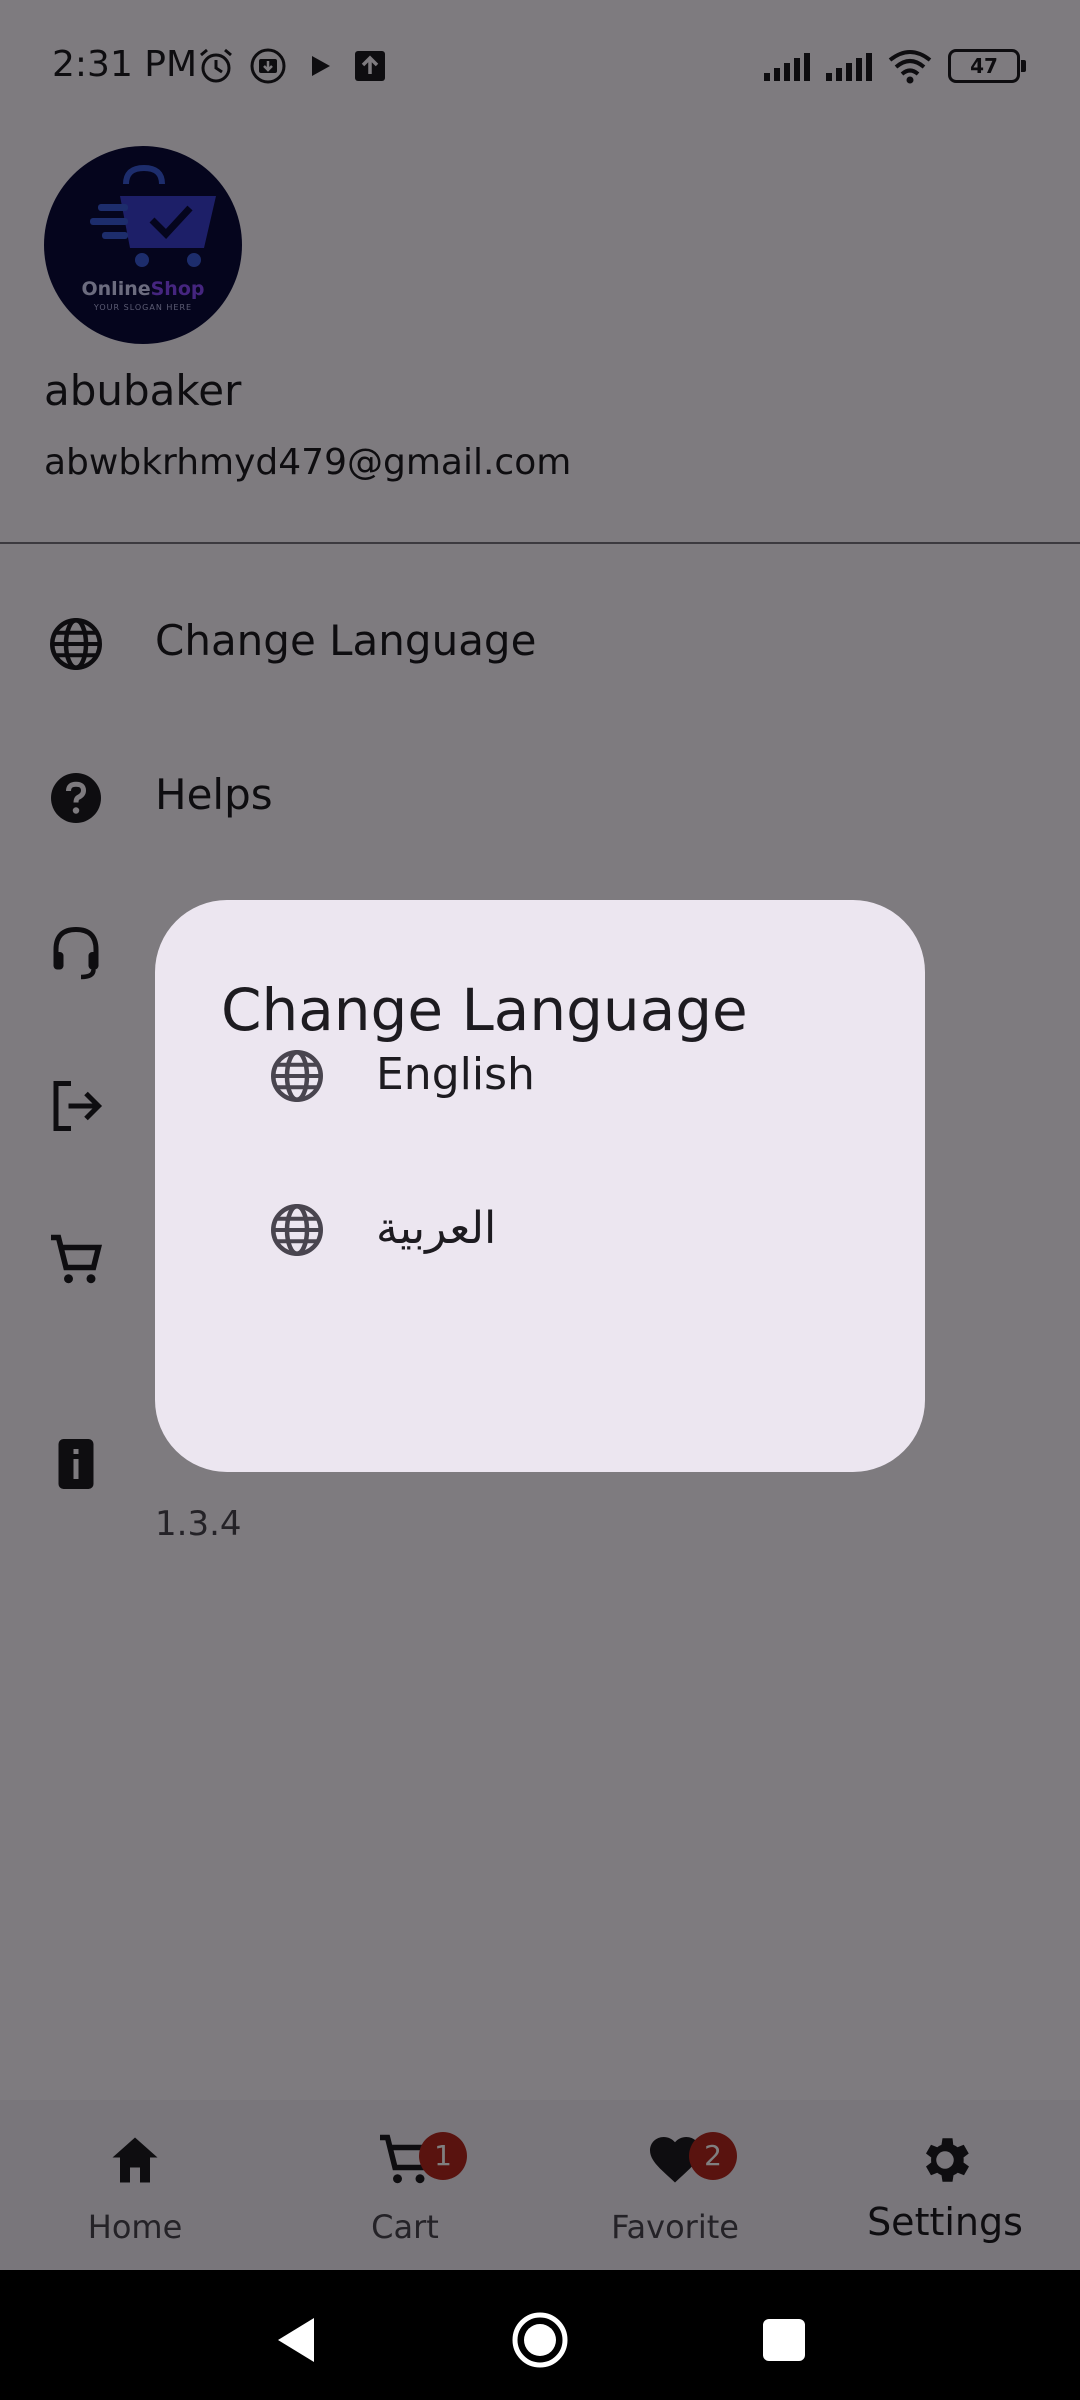 The width and height of the screenshot is (1080, 2400). What do you see at coordinates (455, 1074) in the screenshot?
I see `language-label: English` at bounding box center [455, 1074].